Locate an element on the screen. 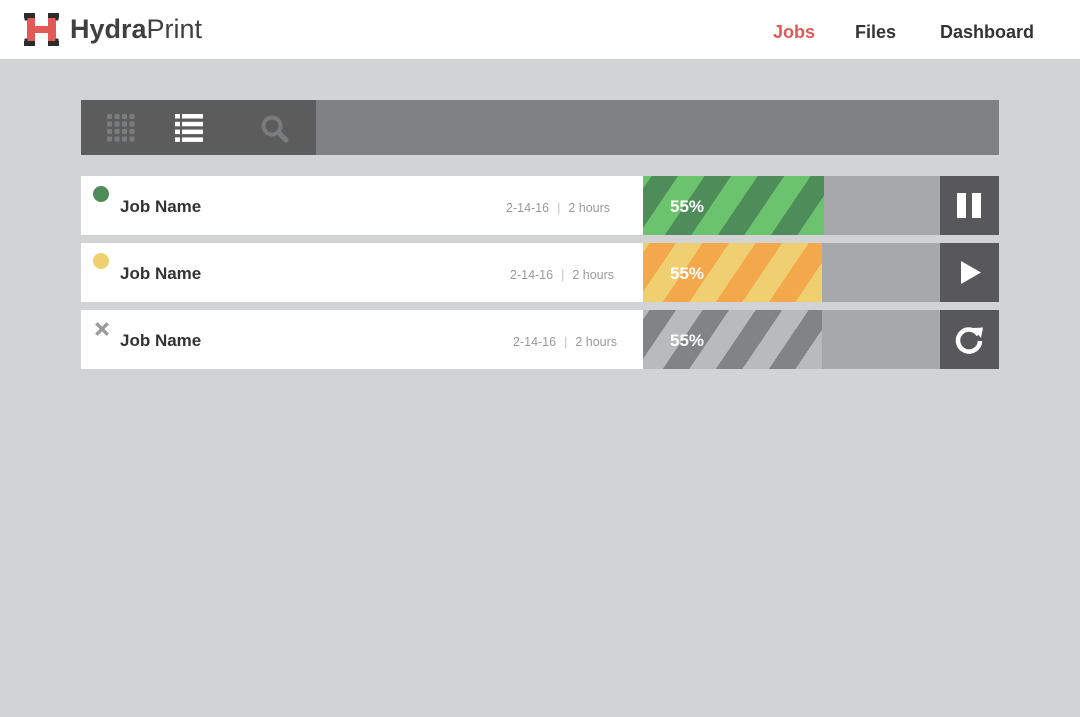  view-mode-tabs is located at coordinates (198, 127).